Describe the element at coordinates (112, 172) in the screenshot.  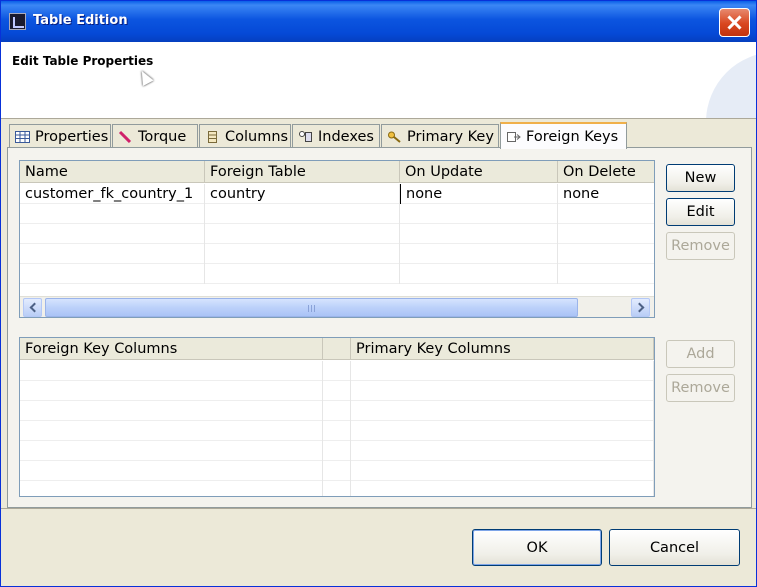
I see `column-header-name: Name` at that location.